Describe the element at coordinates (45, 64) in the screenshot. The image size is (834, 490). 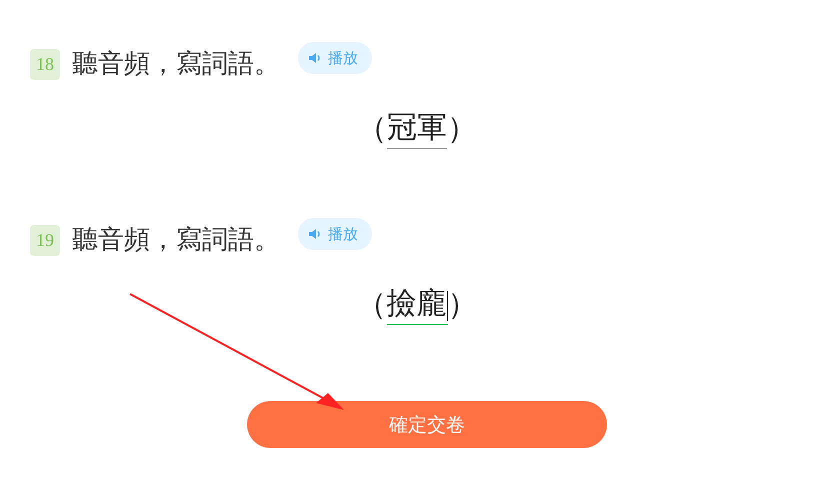
I see `question-number: 18` at that location.